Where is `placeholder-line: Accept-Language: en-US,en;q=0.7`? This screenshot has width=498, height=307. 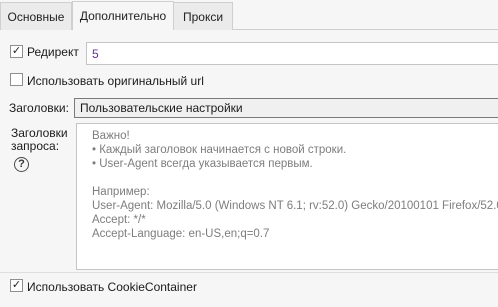 placeholder-line: Accept-Language: en-US,en;q=0.7 is located at coordinates (181, 234).